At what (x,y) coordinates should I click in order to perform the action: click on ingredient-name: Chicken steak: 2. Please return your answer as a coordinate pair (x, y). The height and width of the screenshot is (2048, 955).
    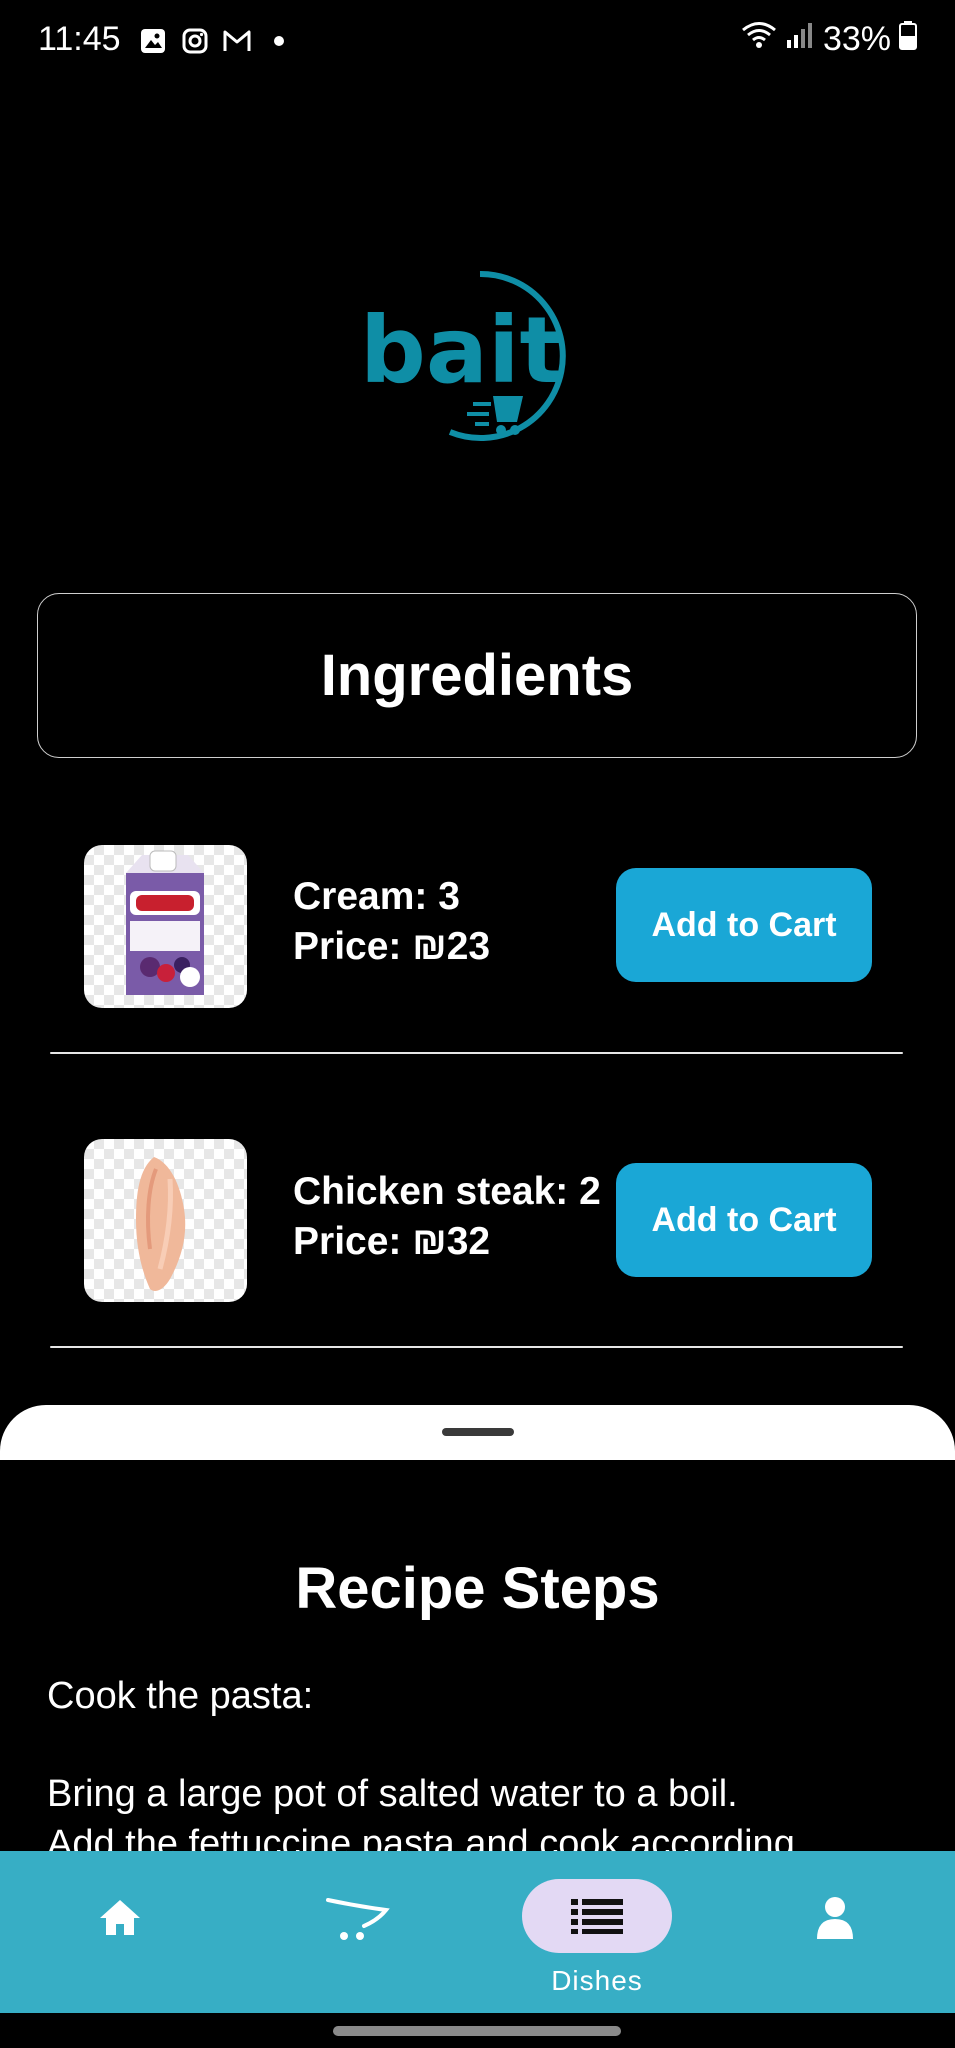
    Looking at the image, I should click on (447, 1191).